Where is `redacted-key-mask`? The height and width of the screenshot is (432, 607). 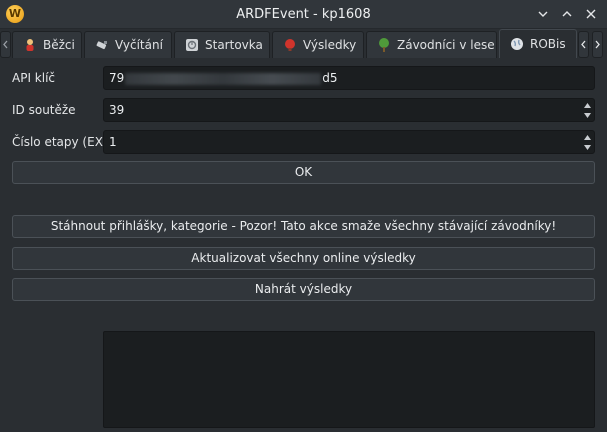
redacted-key-mask is located at coordinates (223, 78).